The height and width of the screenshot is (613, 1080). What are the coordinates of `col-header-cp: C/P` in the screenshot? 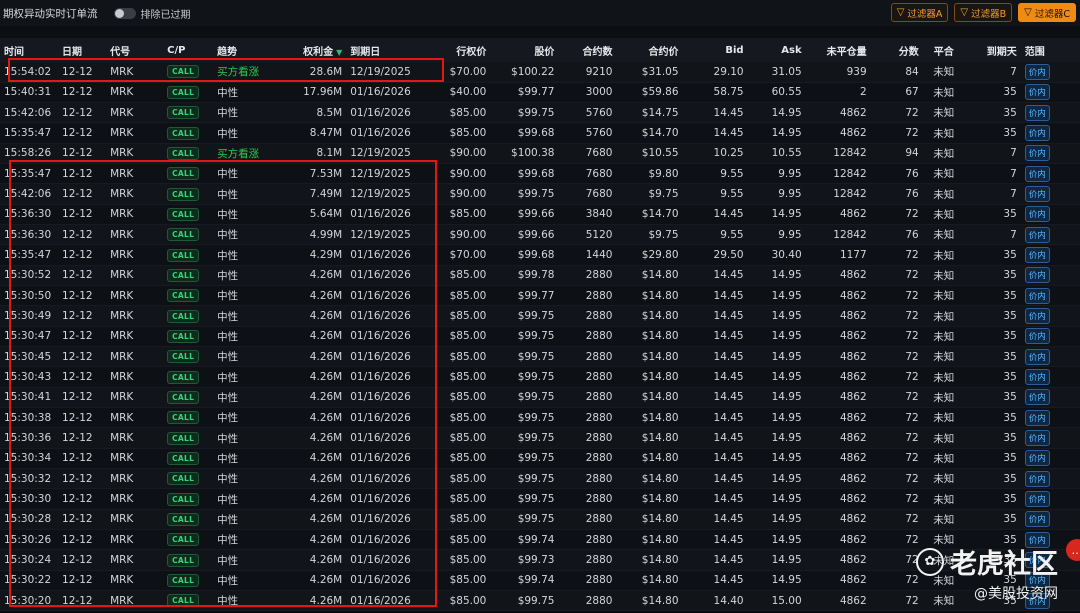 It's located at (188, 50).